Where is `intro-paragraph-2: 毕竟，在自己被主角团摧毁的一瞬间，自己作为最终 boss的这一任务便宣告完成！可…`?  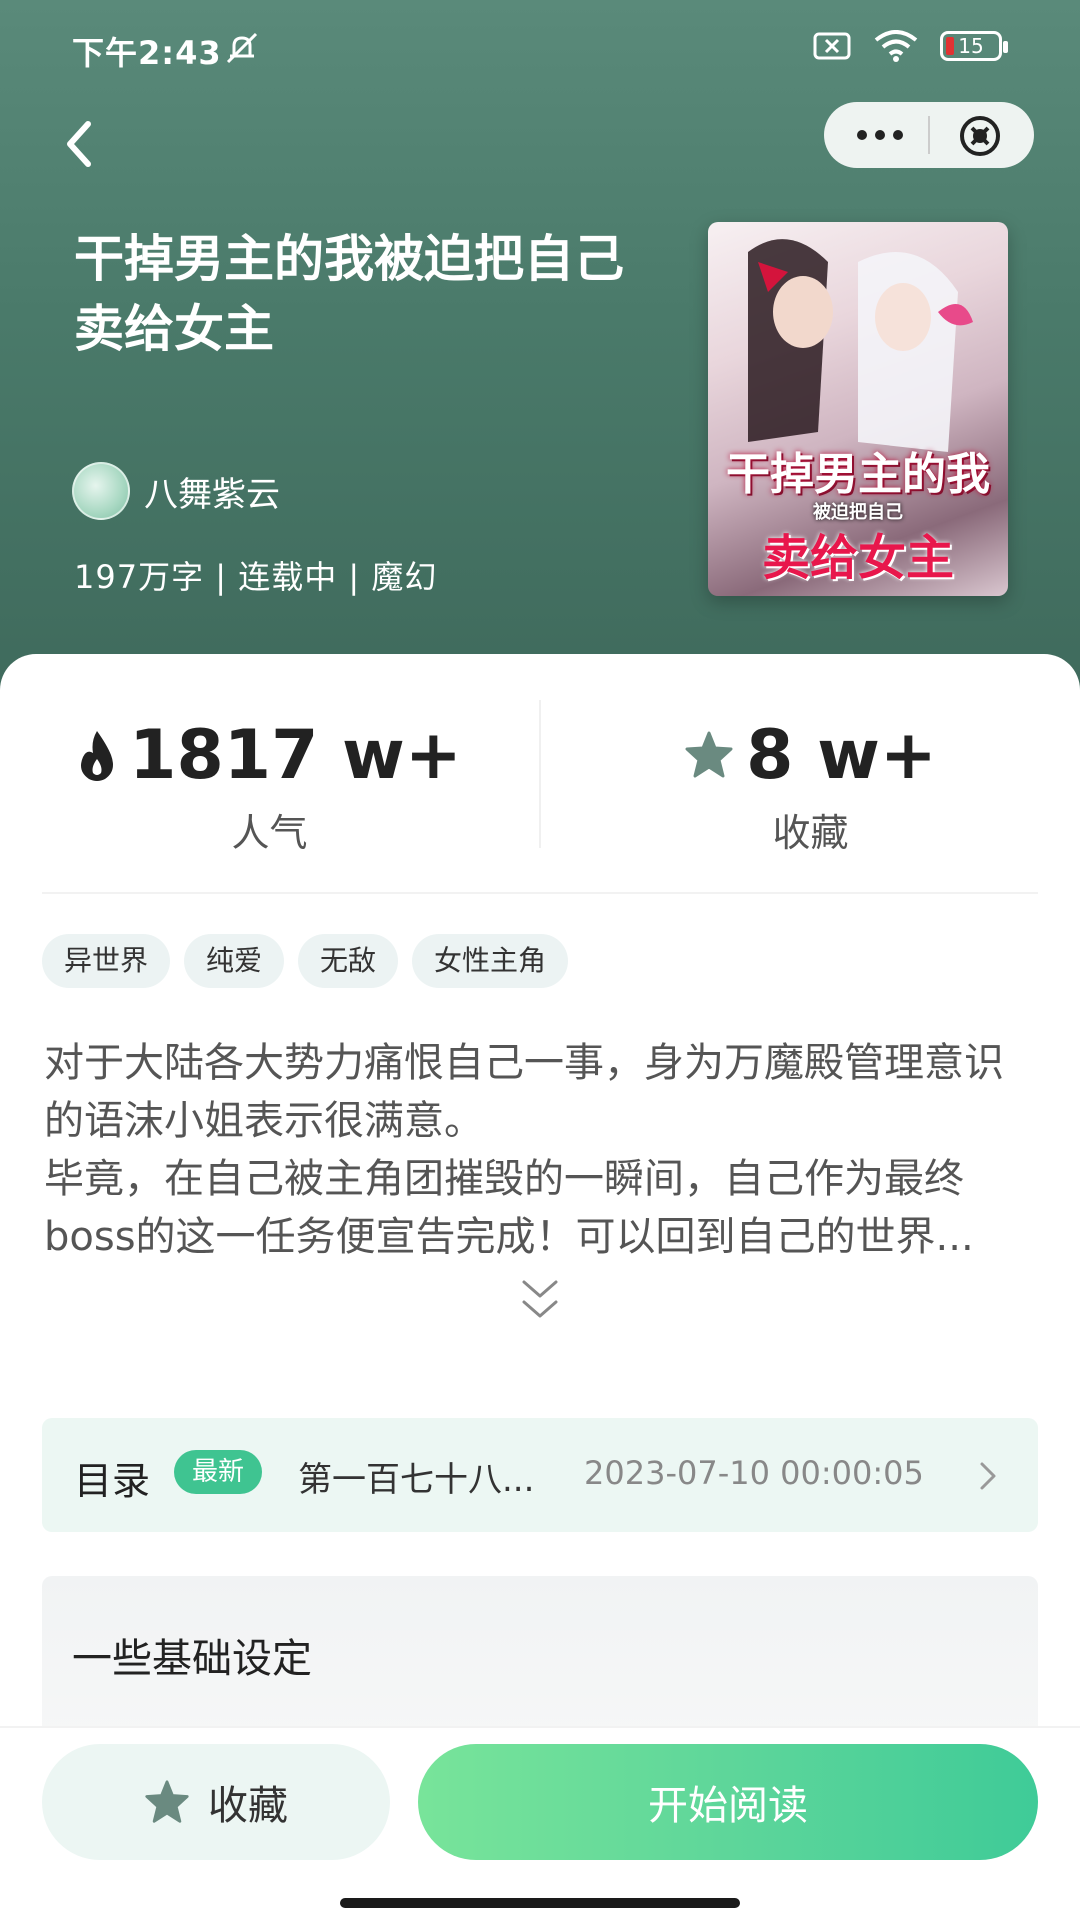 intro-paragraph-2: 毕竟，在自己被主角团摧毁的一瞬间，自己作为最终 boss的这一任务便宣告完成！可… is located at coordinates (542, 1208).